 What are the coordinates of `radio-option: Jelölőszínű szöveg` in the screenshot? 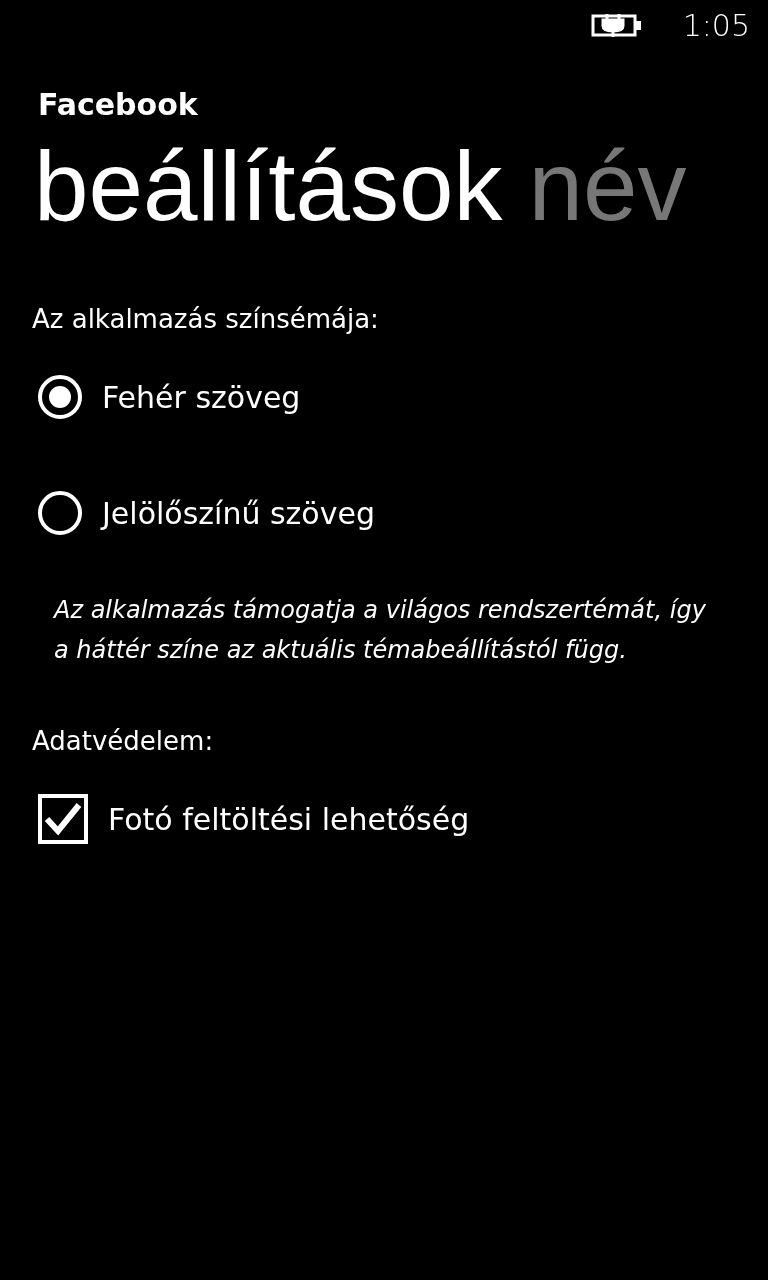 It's located at (384, 513).